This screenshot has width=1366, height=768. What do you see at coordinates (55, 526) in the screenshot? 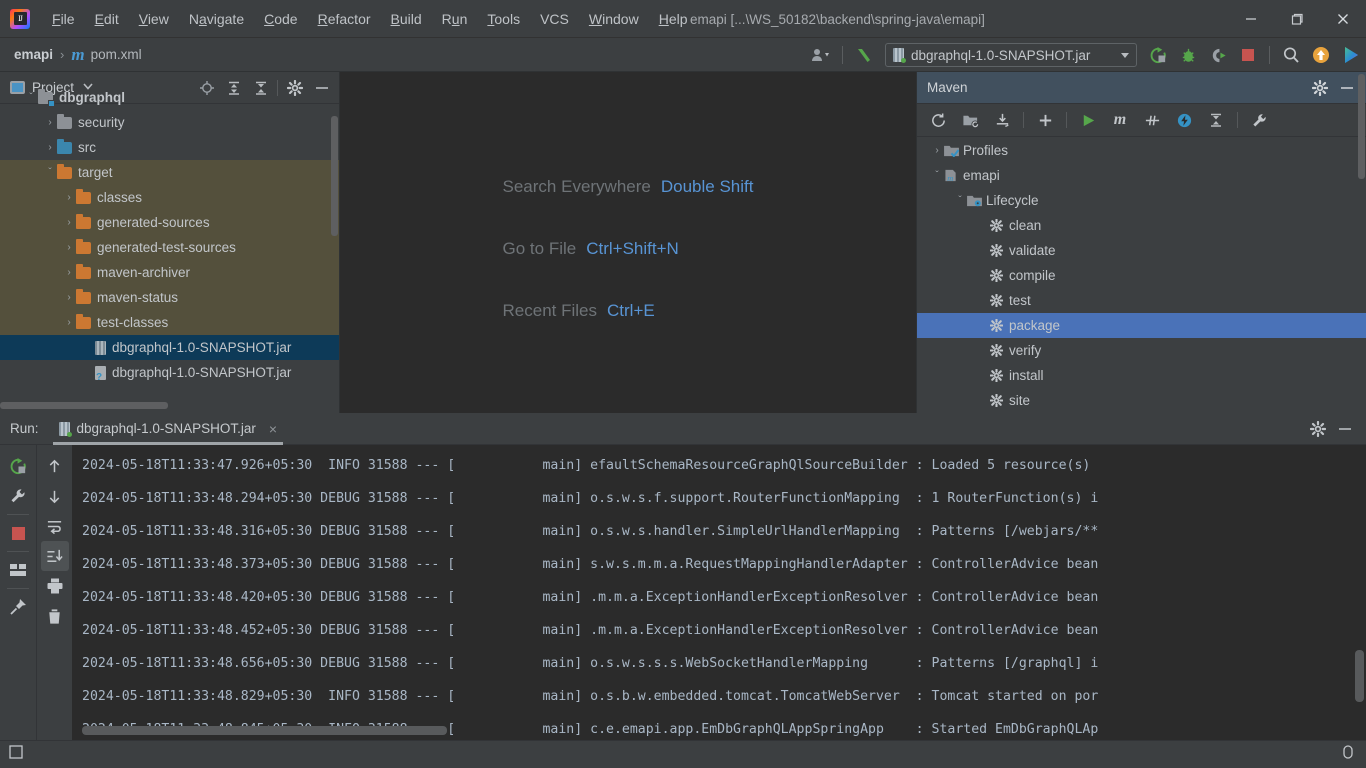
I see `soft-wrap-icon` at bounding box center [55, 526].